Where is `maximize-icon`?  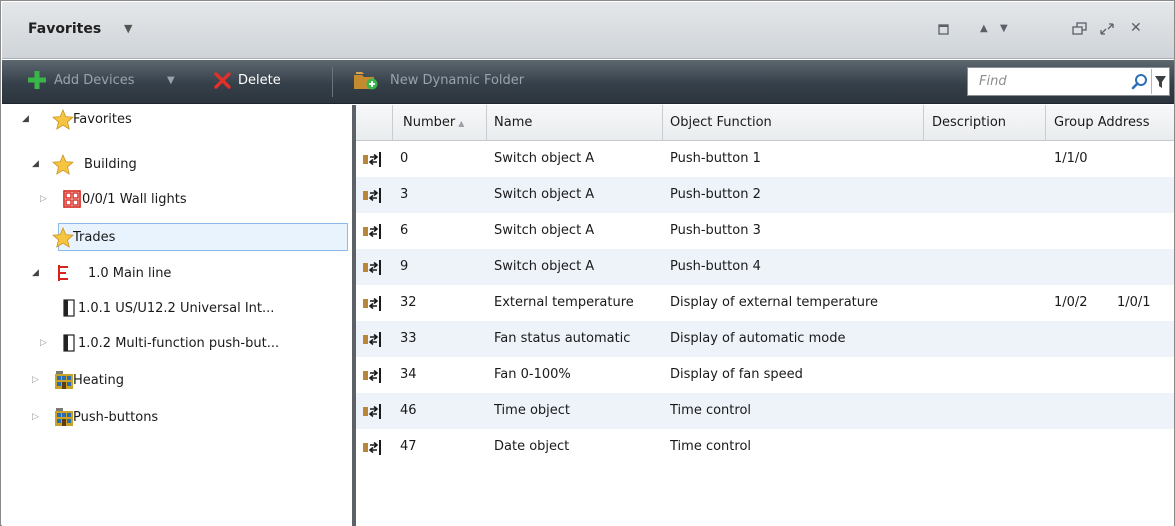
maximize-icon is located at coordinates (1107, 30).